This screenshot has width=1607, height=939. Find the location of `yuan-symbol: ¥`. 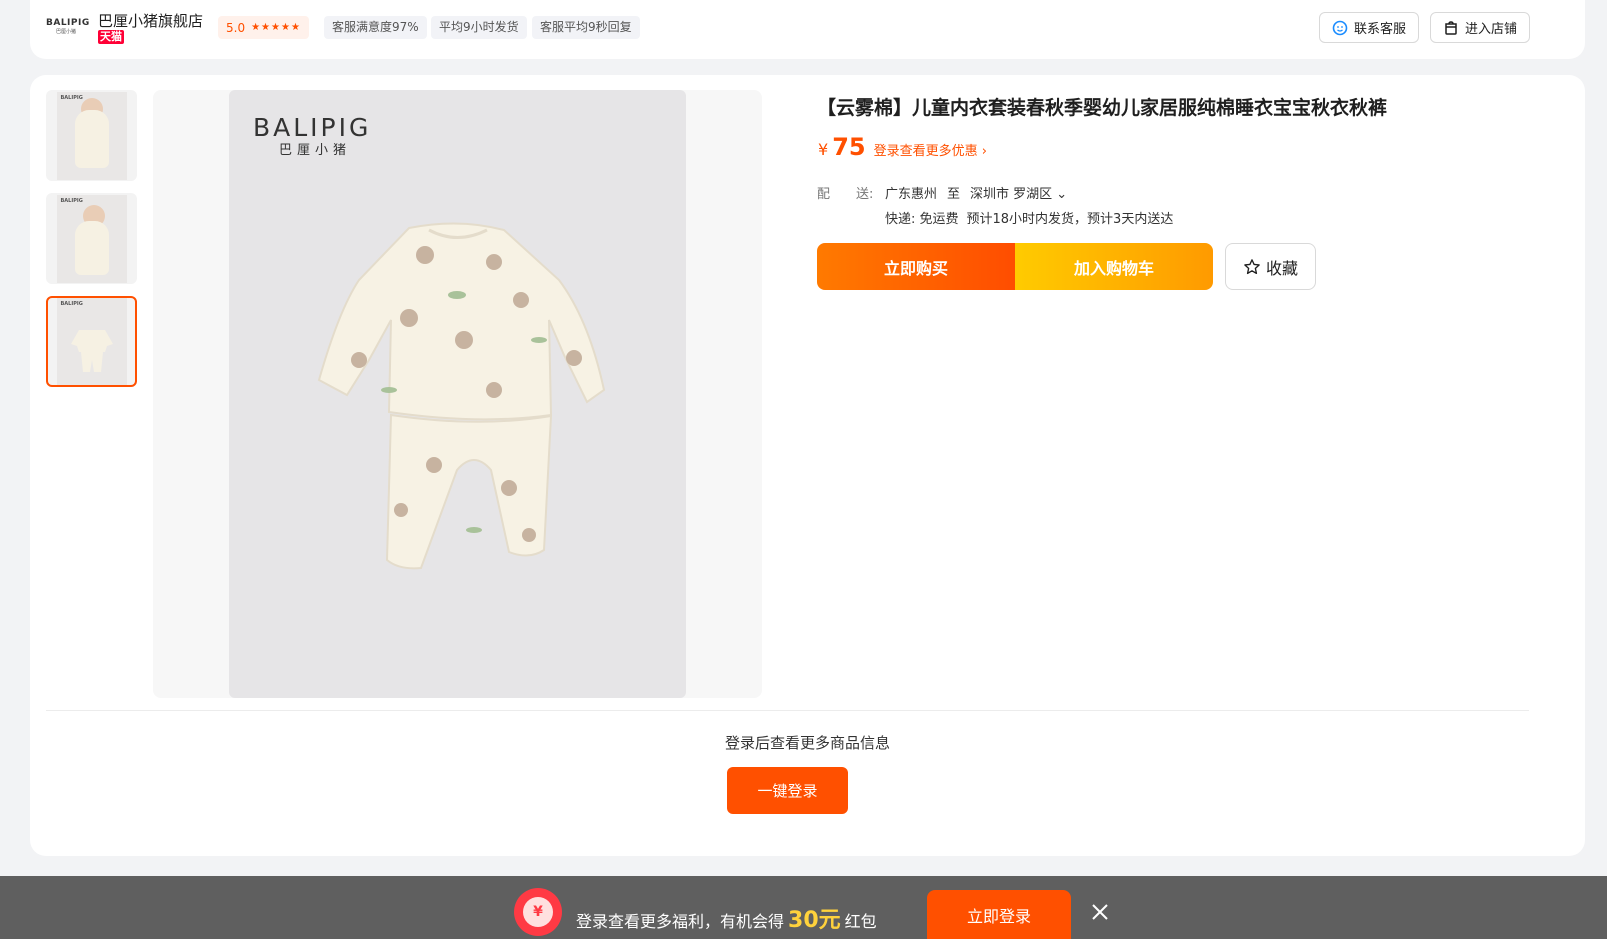

yuan-symbol: ¥ is located at coordinates (538, 912).